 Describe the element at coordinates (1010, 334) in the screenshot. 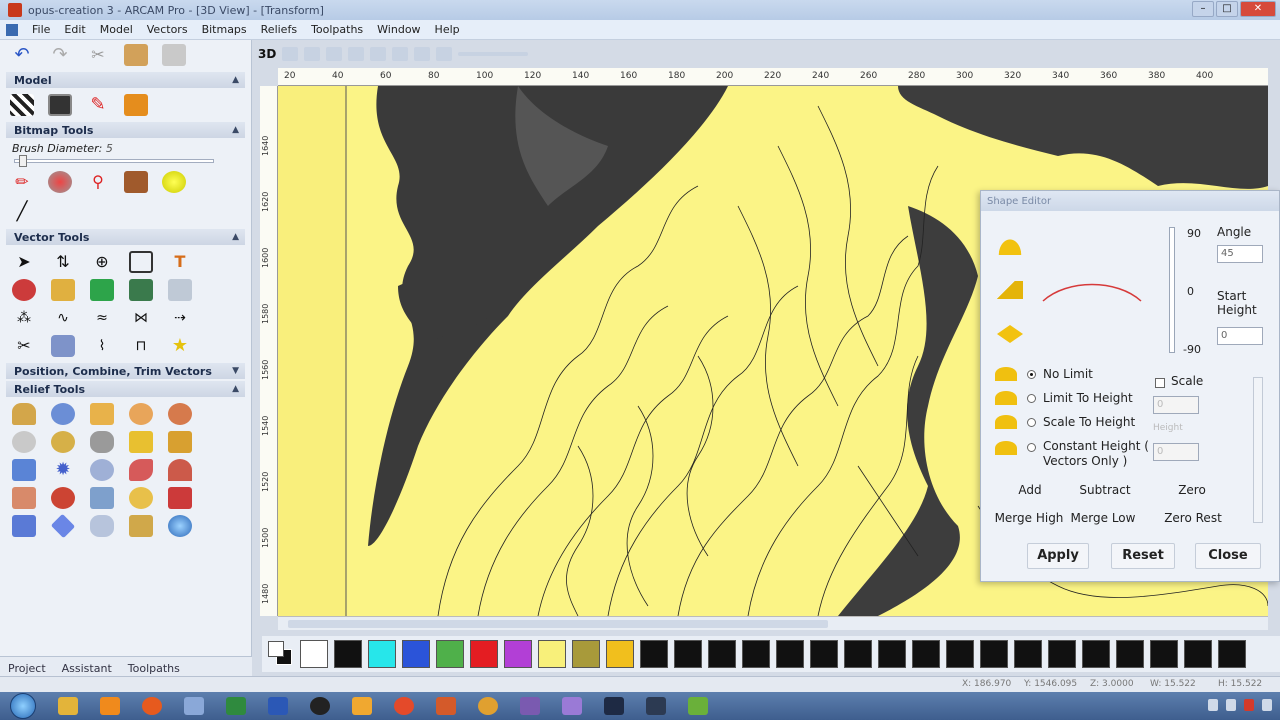

I see `plane-profile-icon` at that location.